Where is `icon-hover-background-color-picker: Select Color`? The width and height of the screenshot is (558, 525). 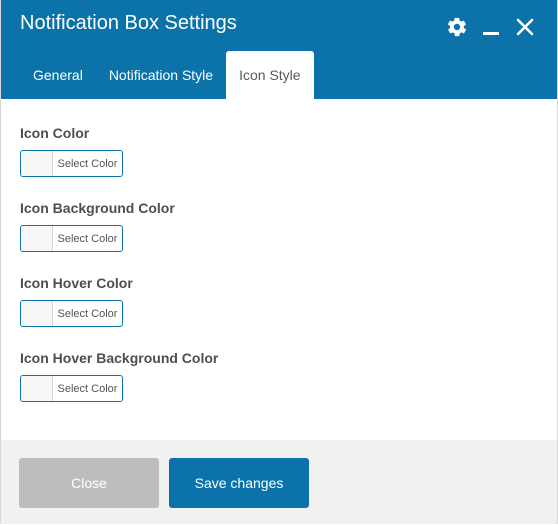 icon-hover-background-color-picker: Select Color is located at coordinates (71, 388).